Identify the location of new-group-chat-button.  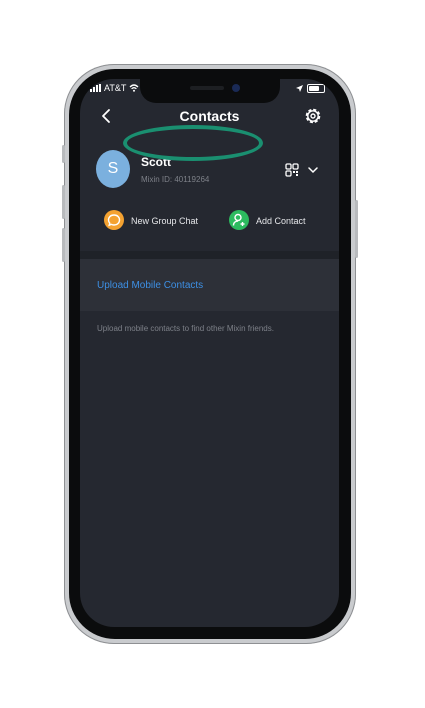
(114, 220).